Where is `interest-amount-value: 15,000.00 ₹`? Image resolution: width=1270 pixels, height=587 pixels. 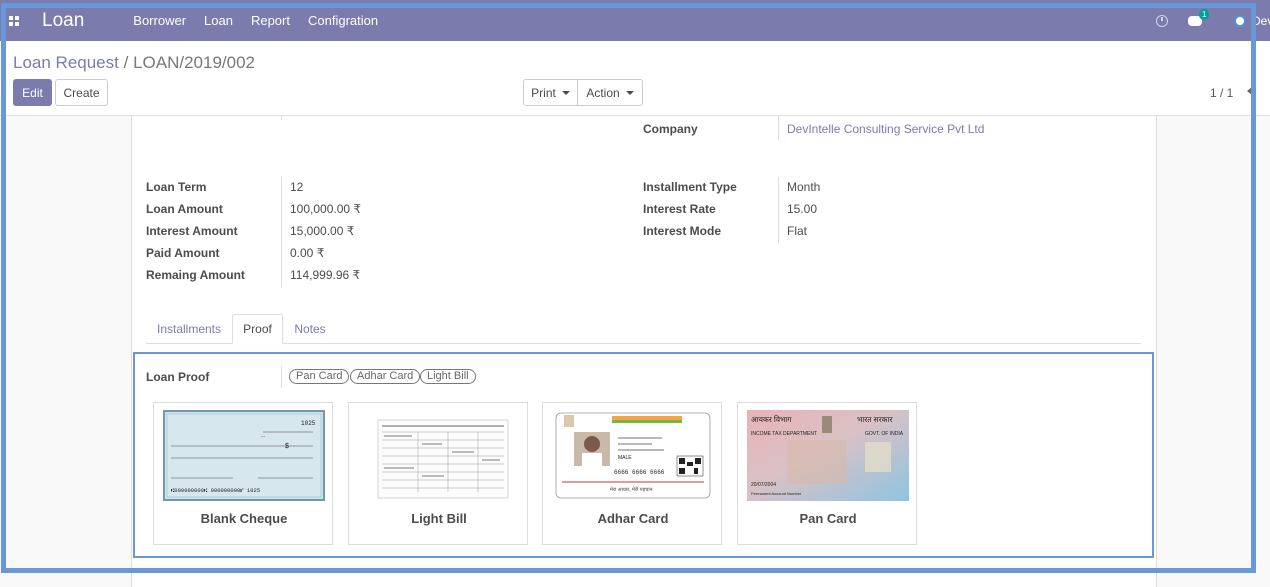
interest-amount-value: 15,000.00 ₹ is located at coordinates (322, 231).